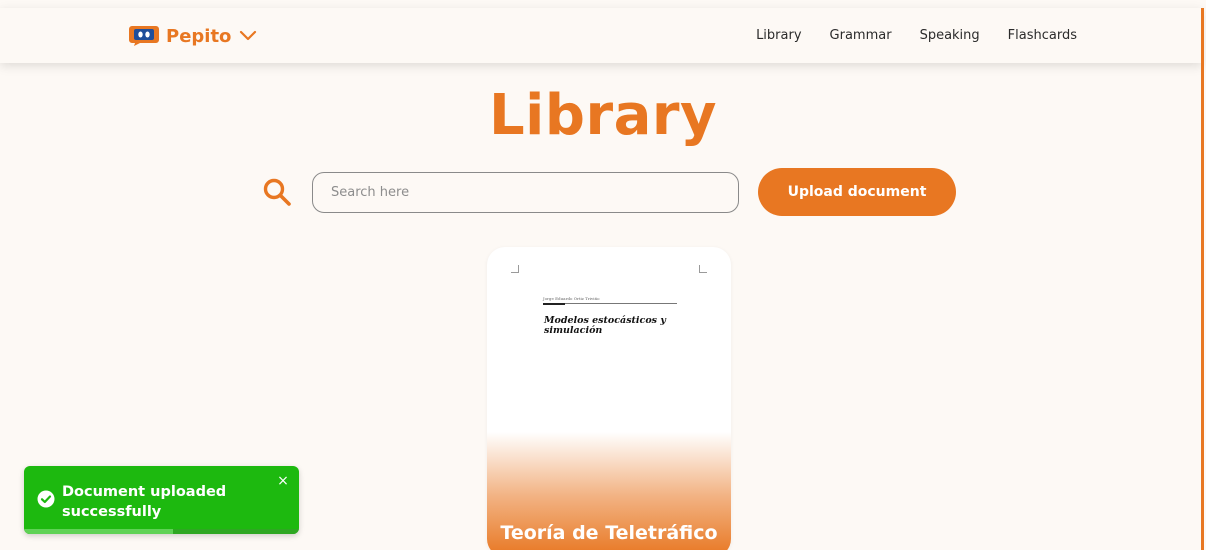  What do you see at coordinates (199, 36) in the screenshot?
I see `brand-name: Pepito` at bounding box center [199, 36].